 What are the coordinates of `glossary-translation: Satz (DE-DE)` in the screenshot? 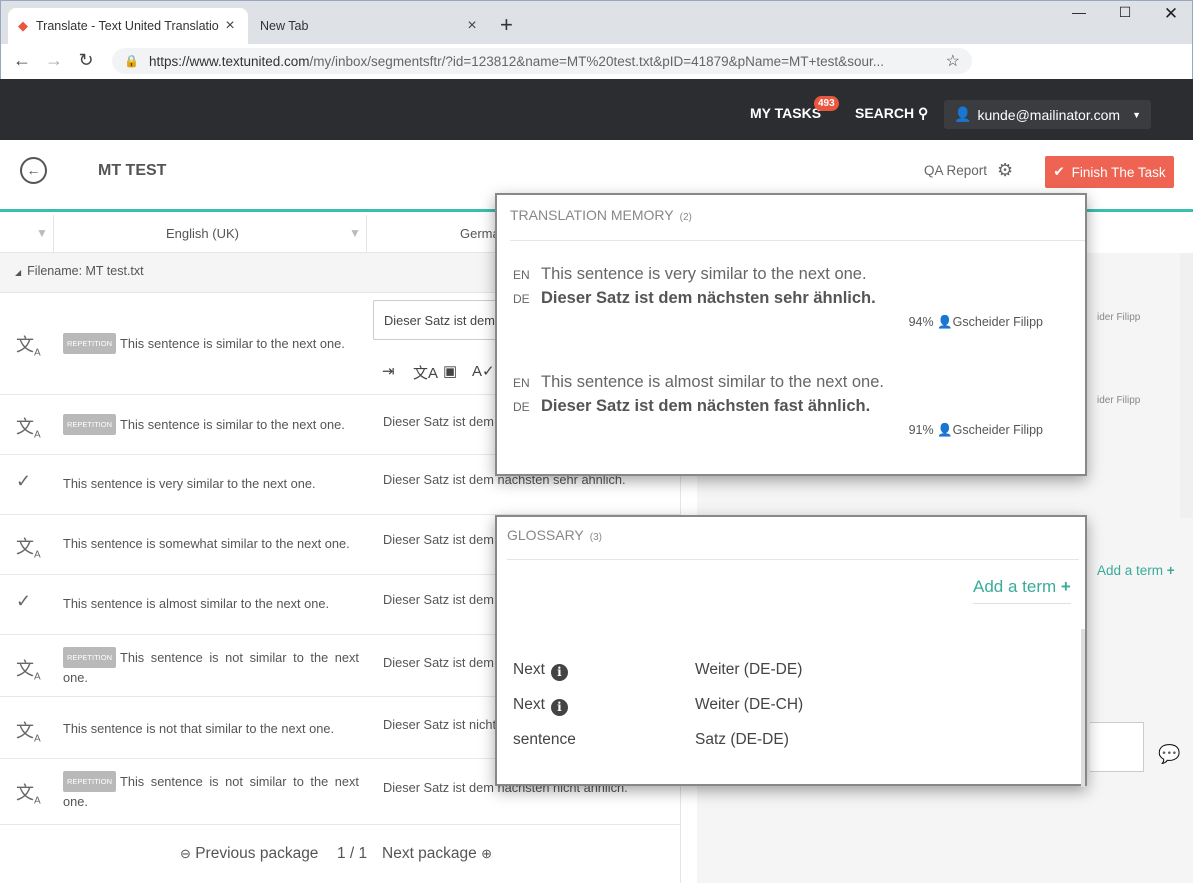 It's located at (742, 739).